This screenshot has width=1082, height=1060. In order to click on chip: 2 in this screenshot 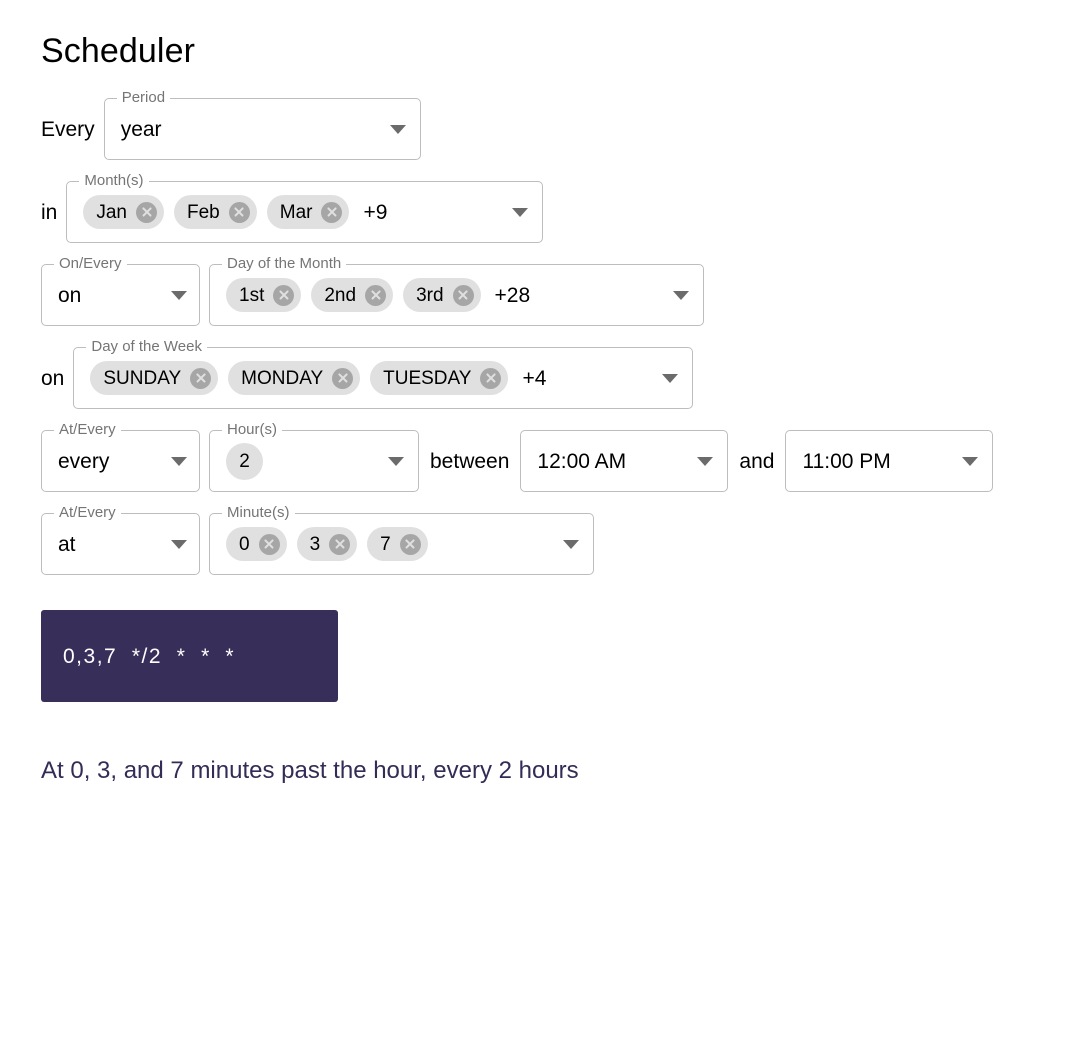, I will do `click(244, 461)`.